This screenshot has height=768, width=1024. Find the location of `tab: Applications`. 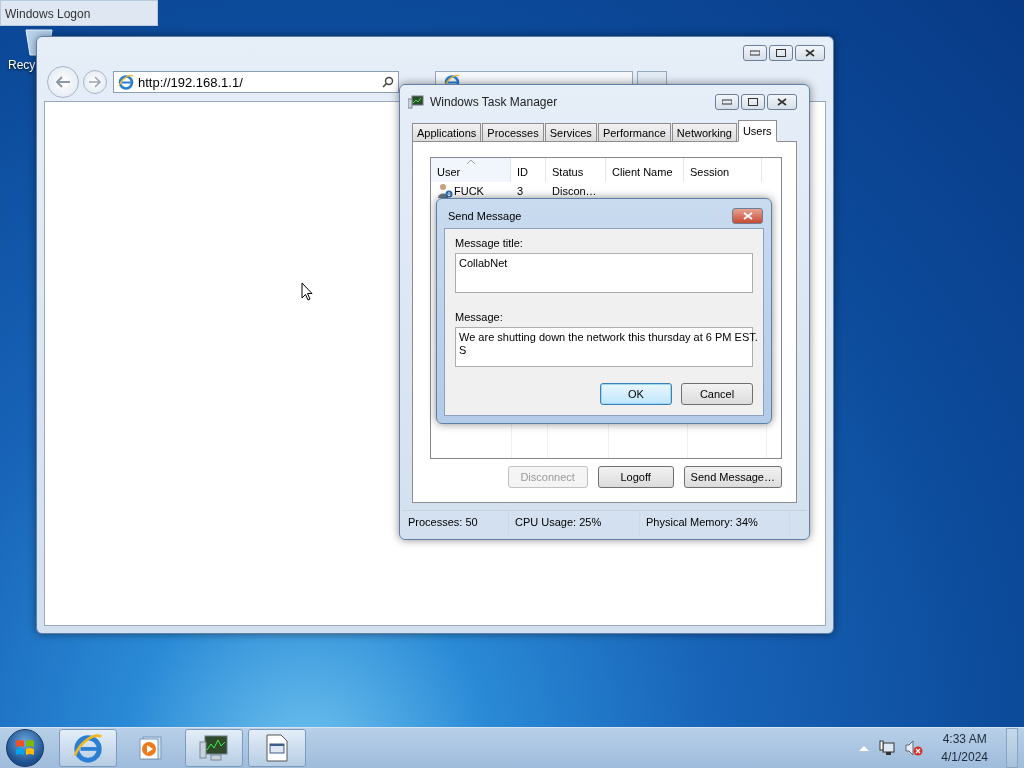

tab: Applications is located at coordinates (447, 132).